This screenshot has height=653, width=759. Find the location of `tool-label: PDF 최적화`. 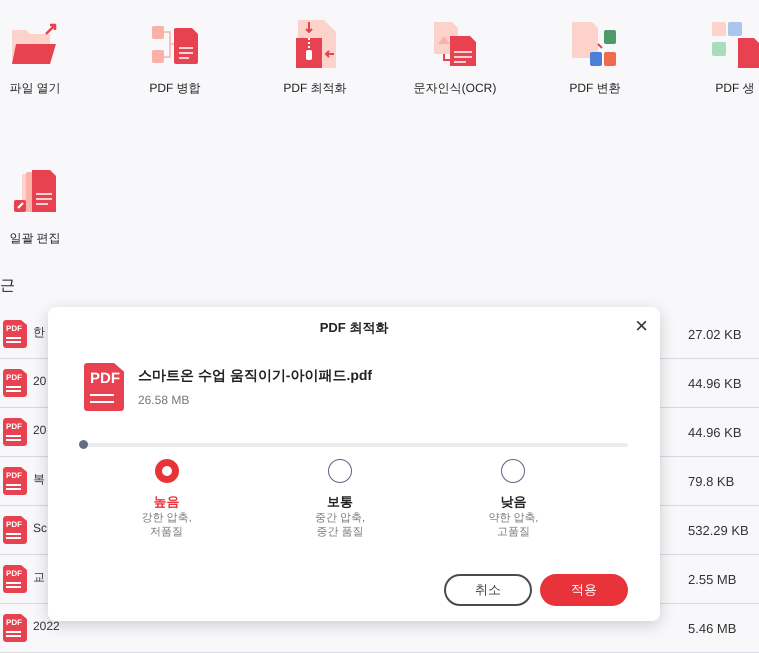

tool-label: PDF 최적화 is located at coordinates (315, 88).